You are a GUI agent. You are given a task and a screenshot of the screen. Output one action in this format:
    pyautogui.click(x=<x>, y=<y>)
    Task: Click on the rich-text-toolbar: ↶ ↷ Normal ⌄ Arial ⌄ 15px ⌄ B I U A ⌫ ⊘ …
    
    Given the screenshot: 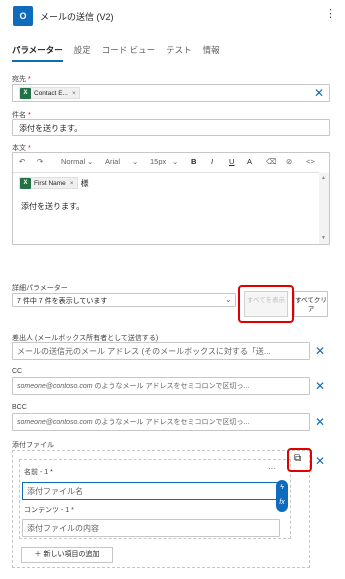 What is the action you would take?
    pyautogui.click(x=169, y=163)
    